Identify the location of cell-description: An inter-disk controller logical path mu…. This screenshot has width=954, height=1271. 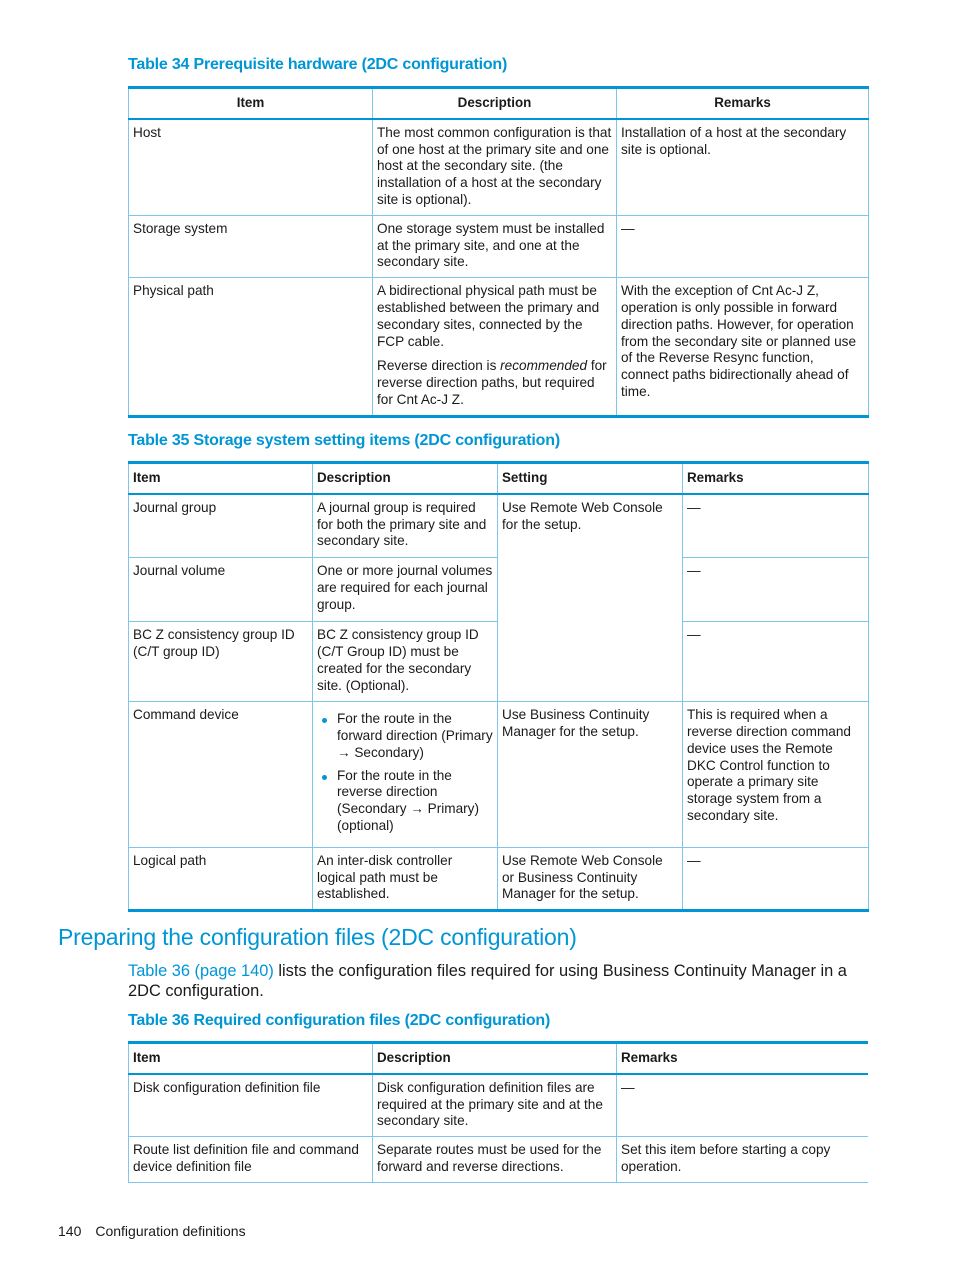
(405, 879).